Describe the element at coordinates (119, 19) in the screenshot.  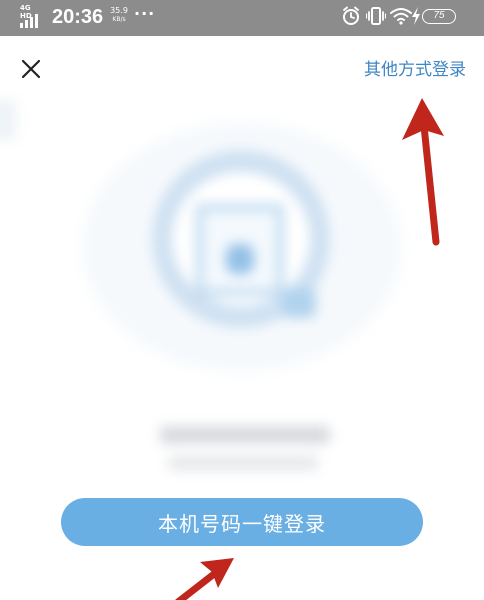
I see `network-speed-unit: KB/s` at that location.